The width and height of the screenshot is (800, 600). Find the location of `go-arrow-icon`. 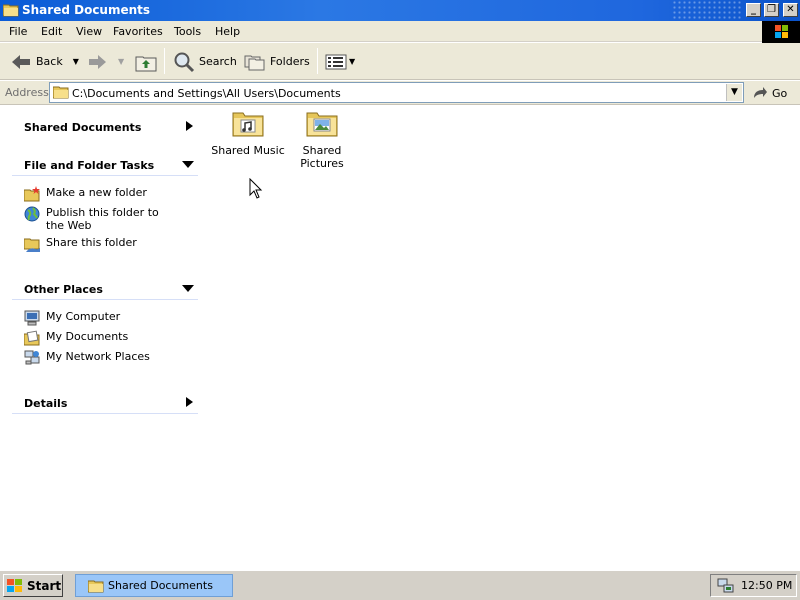

go-arrow-icon is located at coordinates (760, 92).